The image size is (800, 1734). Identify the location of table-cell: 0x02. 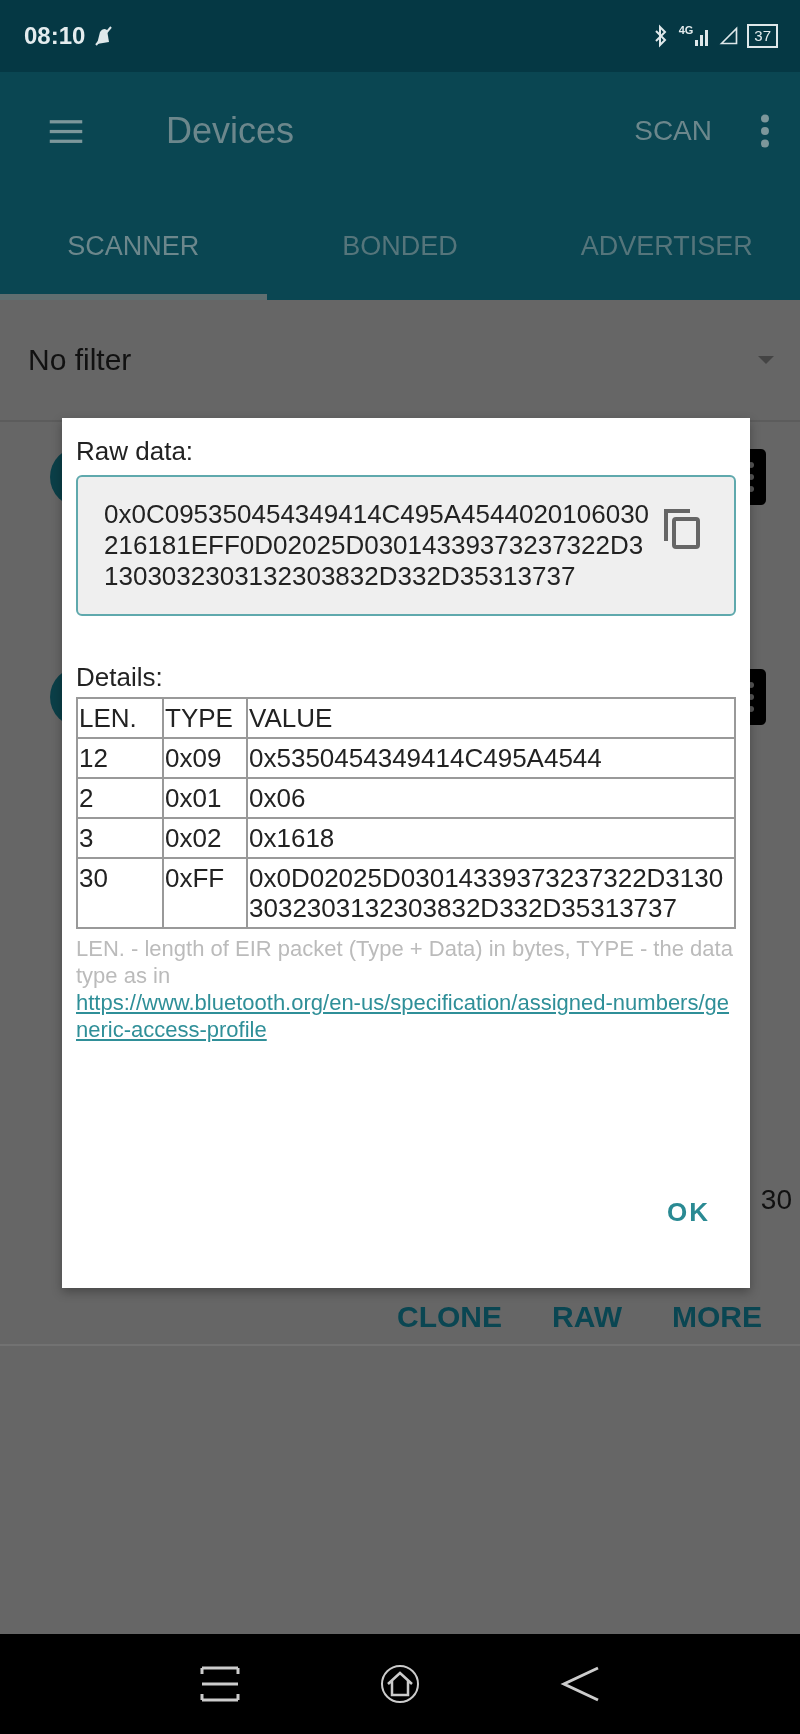
(205, 838).